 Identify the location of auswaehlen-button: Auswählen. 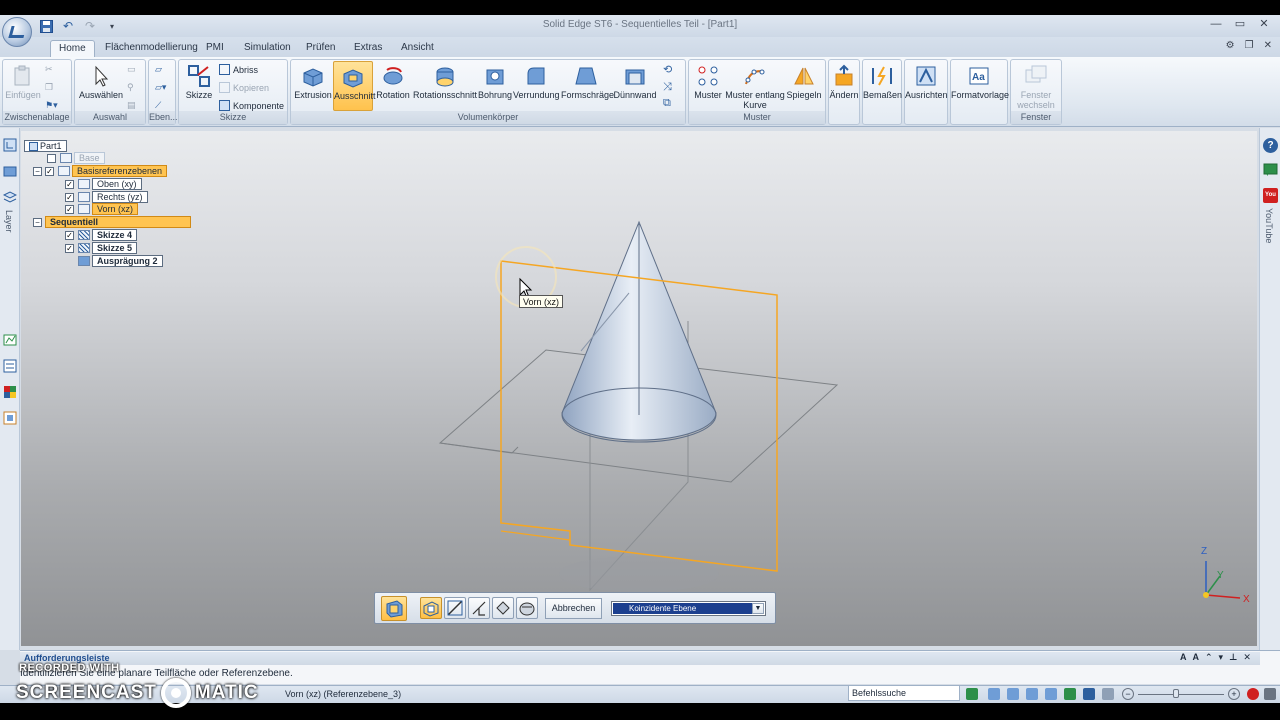
(101, 82).